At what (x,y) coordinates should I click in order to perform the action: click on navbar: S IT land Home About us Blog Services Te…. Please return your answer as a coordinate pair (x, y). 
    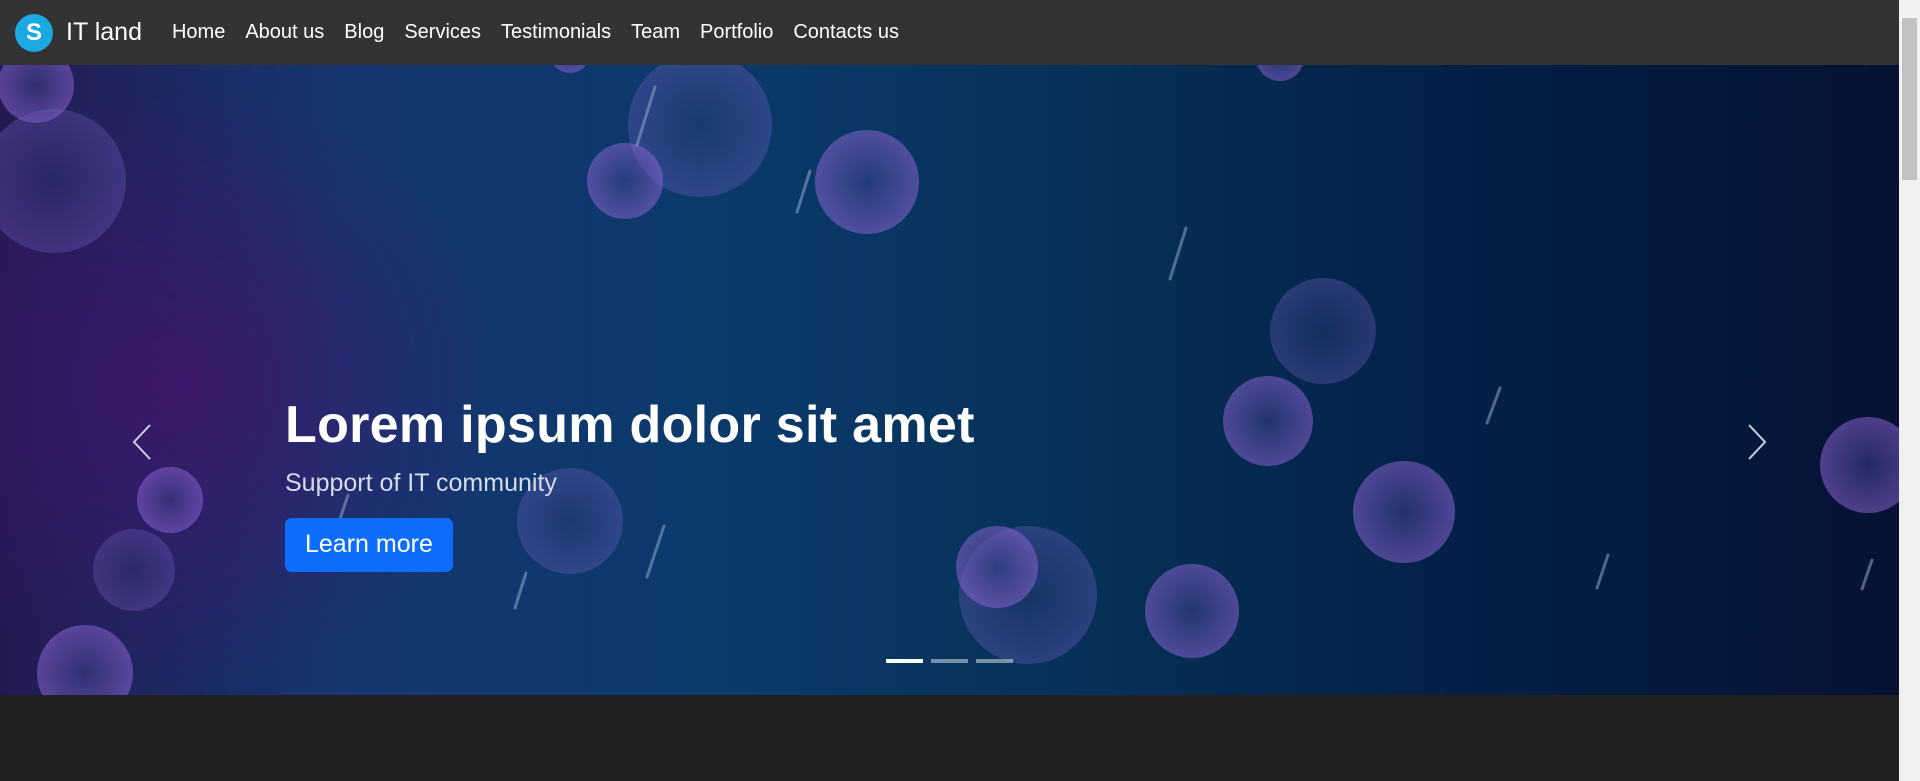
    Looking at the image, I should click on (949, 32).